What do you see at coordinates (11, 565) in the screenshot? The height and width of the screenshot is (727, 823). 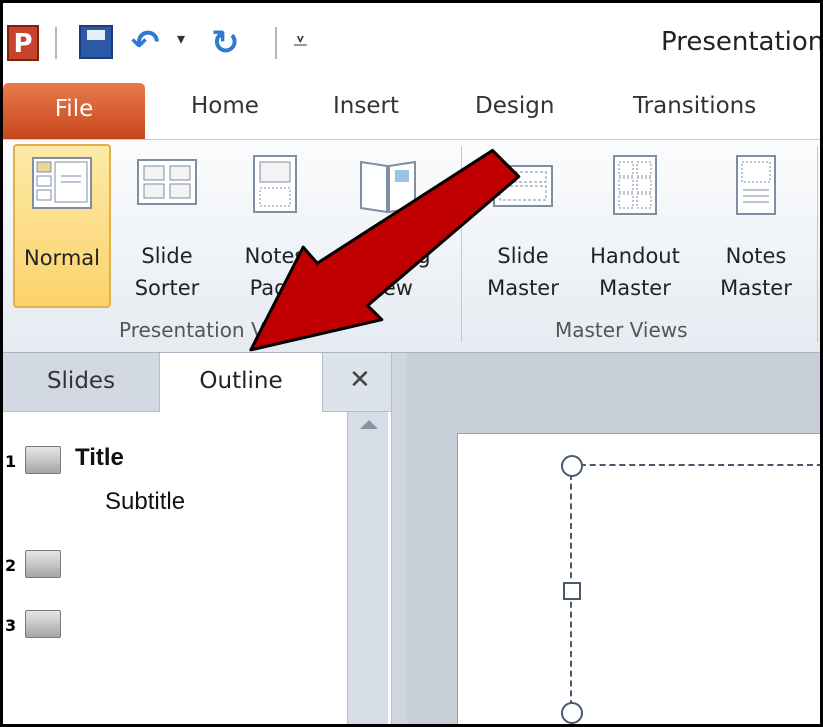 I see `slide-number: 2` at bounding box center [11, 565].